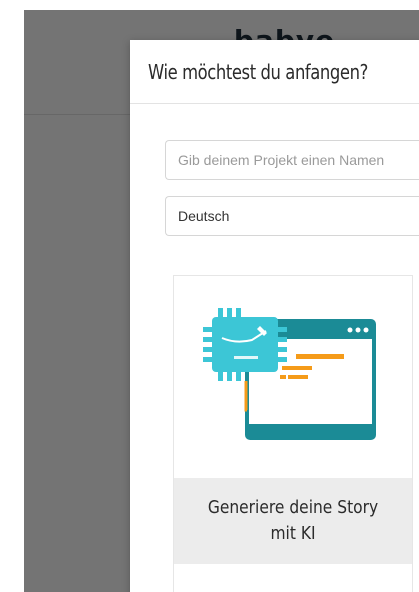 Image resolution: width=419 pixels, height=592 pixels. I want to click on project-name-field, so click(292, 160).